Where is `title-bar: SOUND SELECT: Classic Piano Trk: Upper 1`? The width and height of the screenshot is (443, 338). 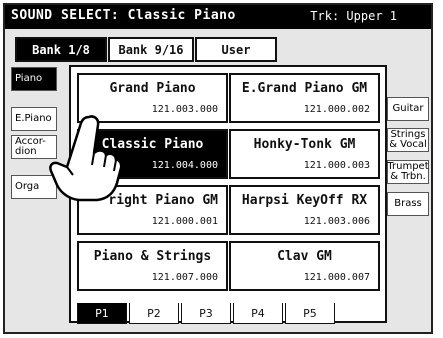
title-bar: SOUND SELECT: Classic Piano Trk: Upper 1 is located at coordinates (218, 17).